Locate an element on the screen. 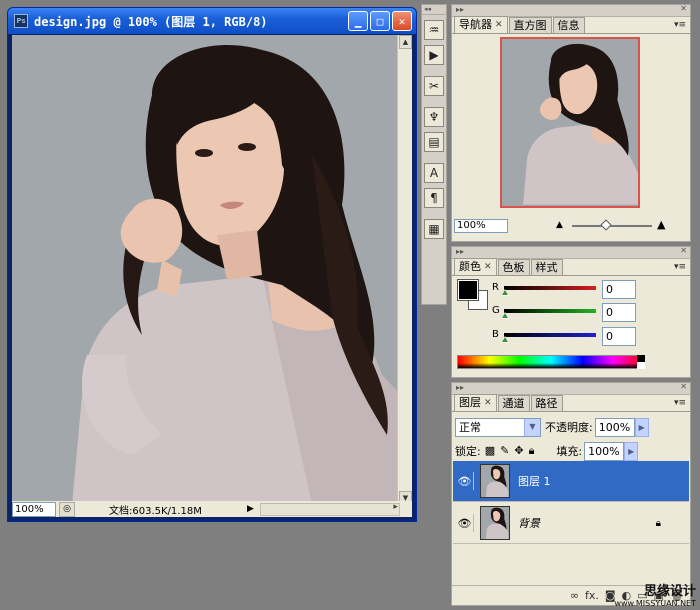 The height and width of the screenshot is (610, 700). layer-style-icon: fx. is located at coordinates (592, 595).